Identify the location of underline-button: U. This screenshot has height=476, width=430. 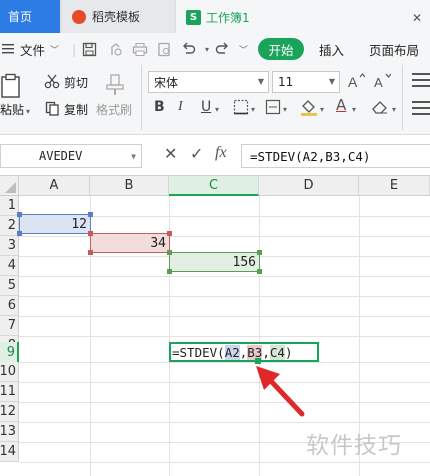
(206, 107).